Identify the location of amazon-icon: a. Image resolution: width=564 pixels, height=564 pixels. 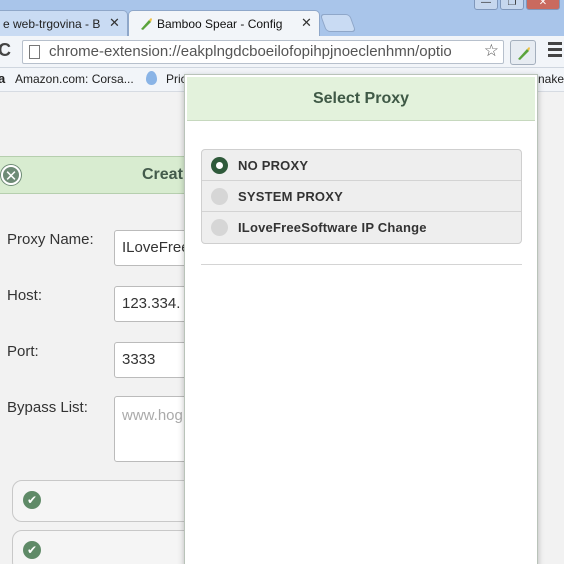
(3, 78).